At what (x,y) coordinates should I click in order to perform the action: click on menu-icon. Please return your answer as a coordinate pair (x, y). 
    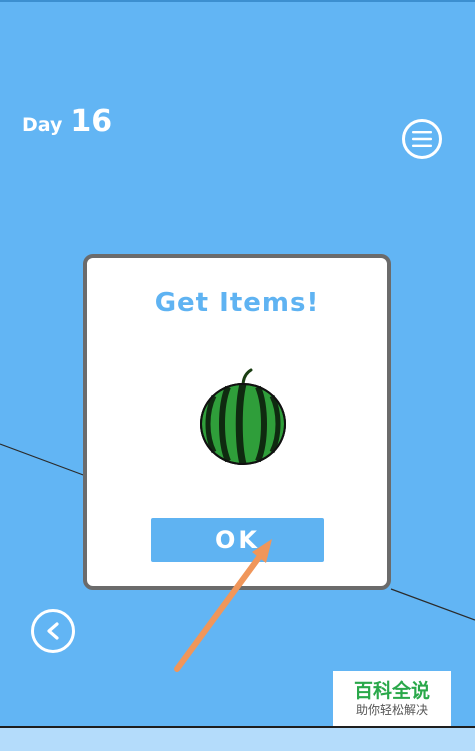
    Looking at the image, I should click on (422, 139).